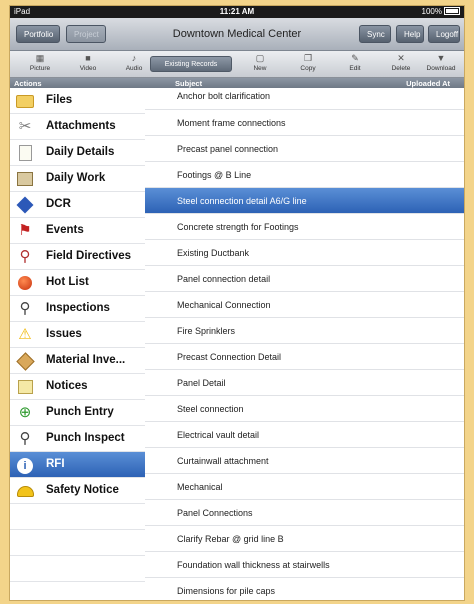 The width and height of the screenshot is (474, 604). What do you see at coordinates (134, 68) in the screenshot?
I see `audio-label: Audio` at bounding box center [134, 68].